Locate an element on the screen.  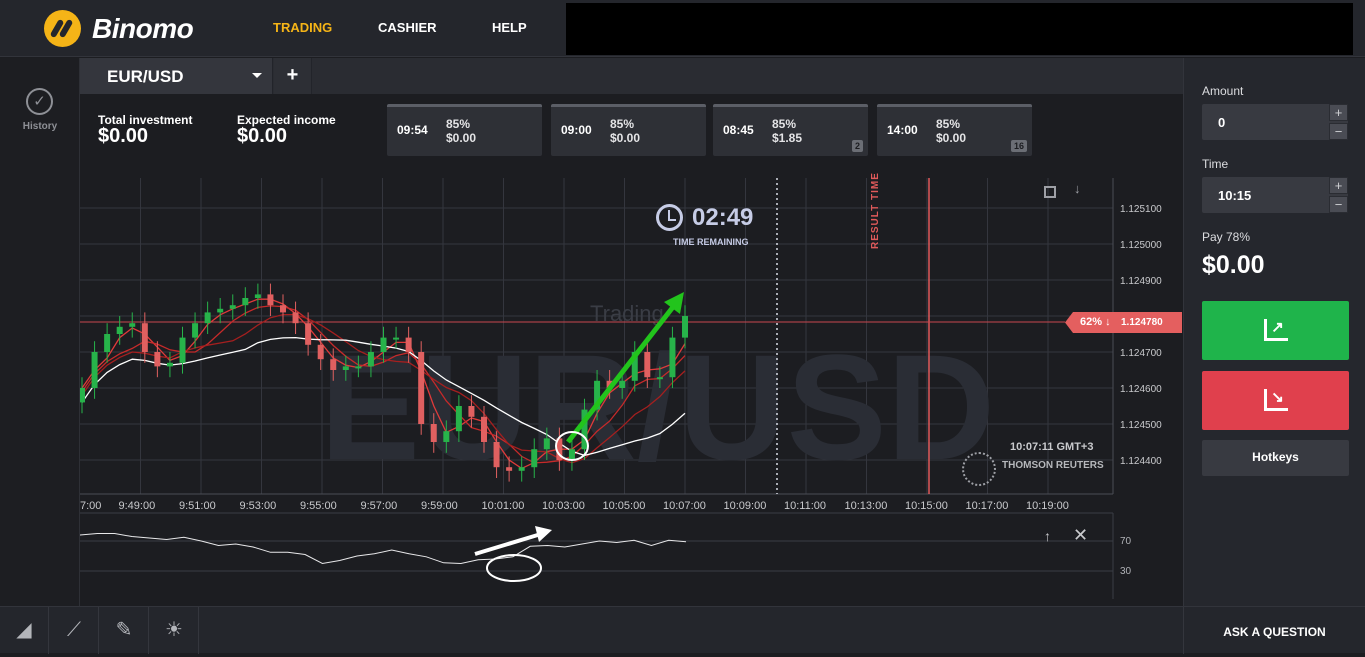
line-chart-icon: ⟋ is located at coordinates (74, 630).